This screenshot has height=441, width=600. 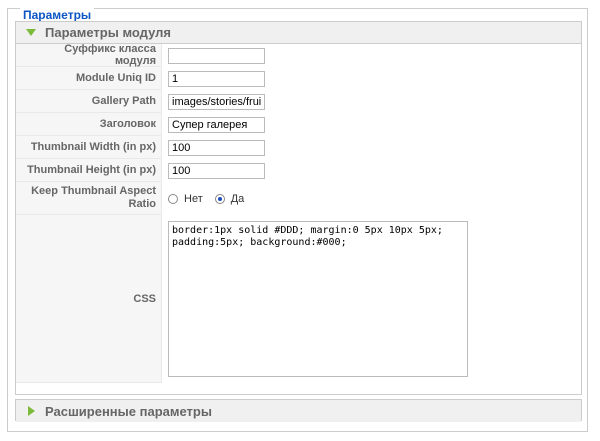 What do you see at coordinates (193, 199) in the screenshot?
I see `aspect-no-label: Нет` at bounding box center [193, 199].